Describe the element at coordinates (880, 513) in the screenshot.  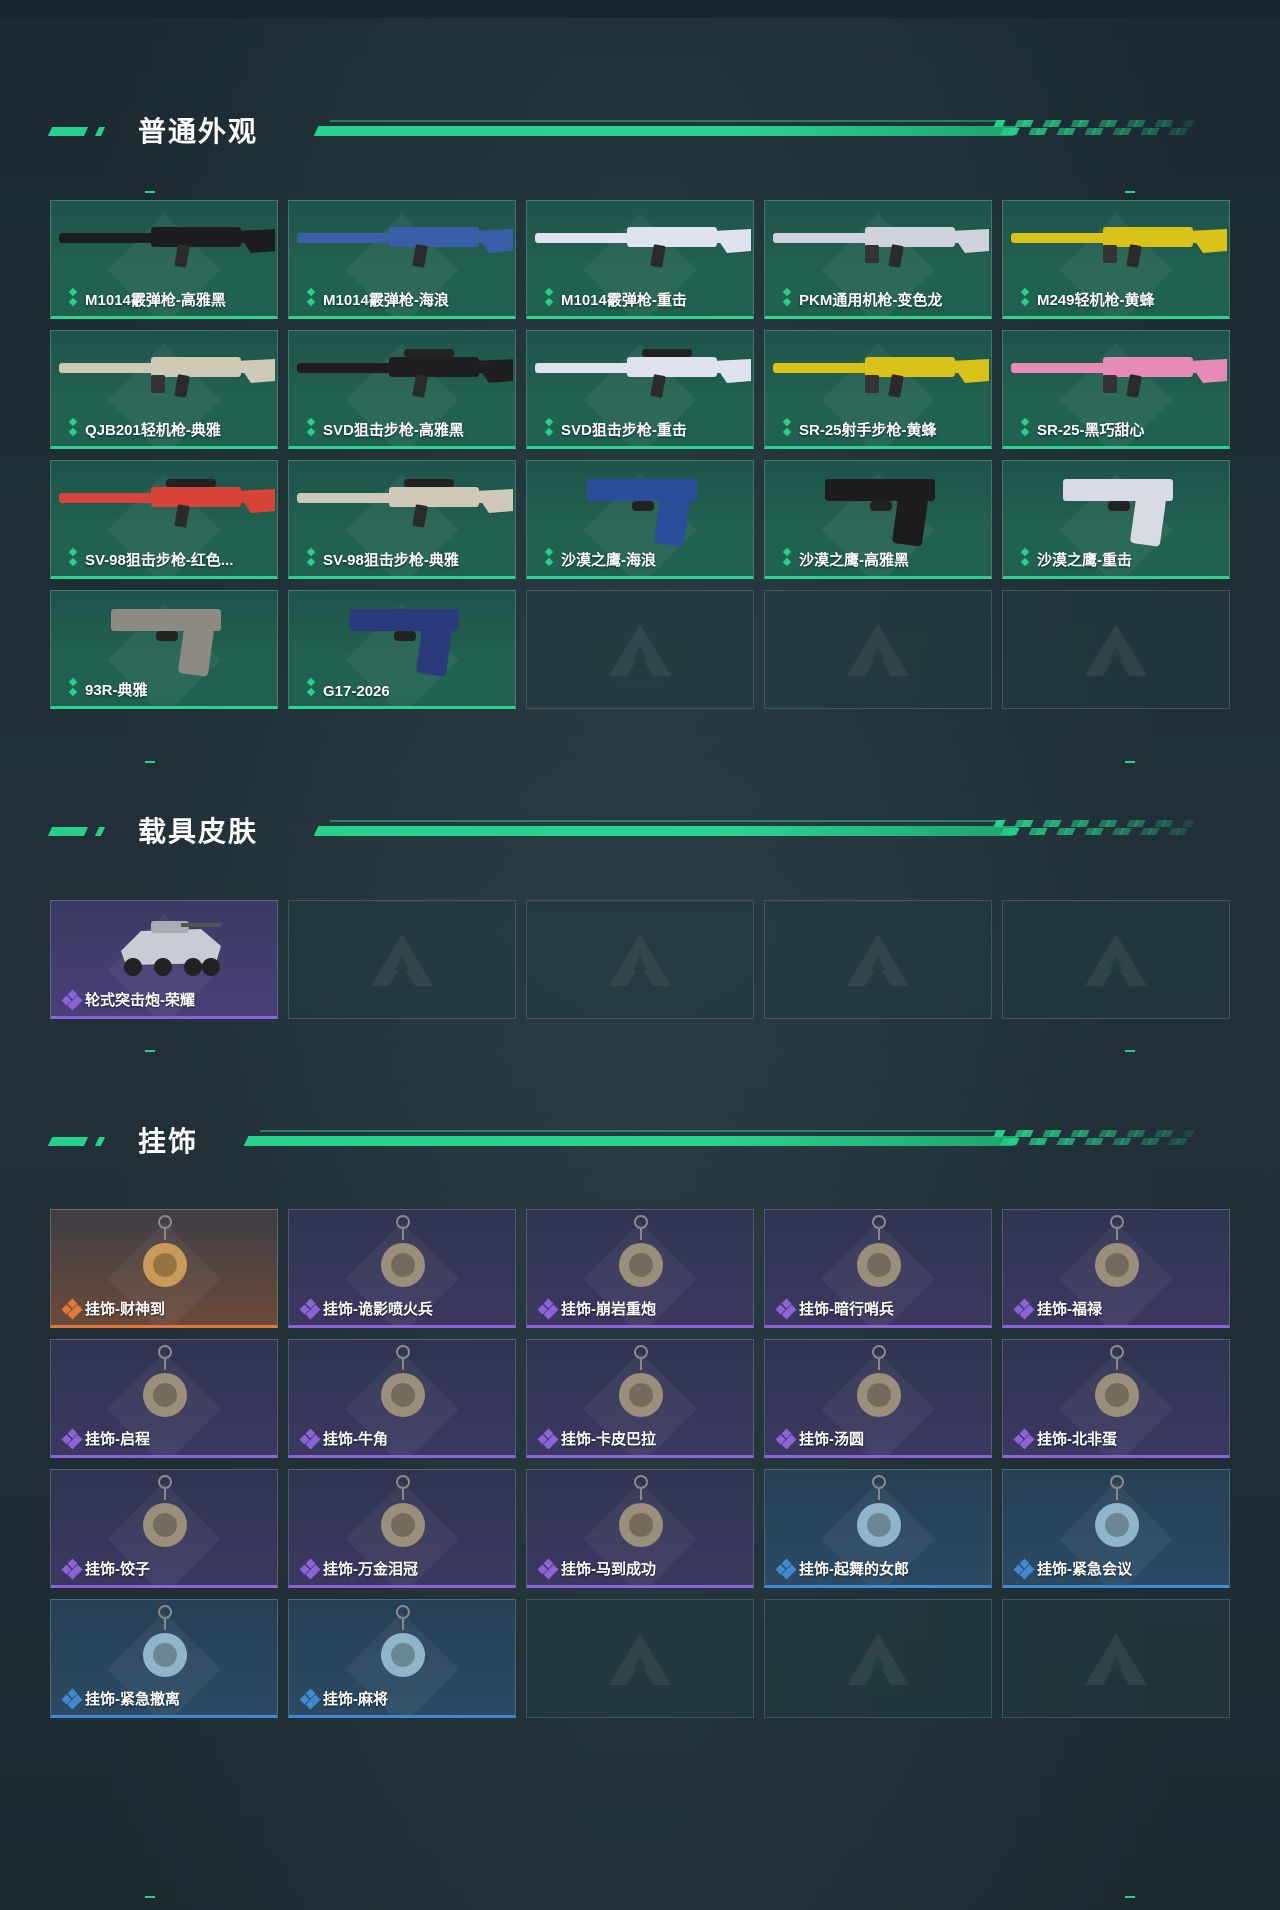
I see `pistol-icon` at that location.